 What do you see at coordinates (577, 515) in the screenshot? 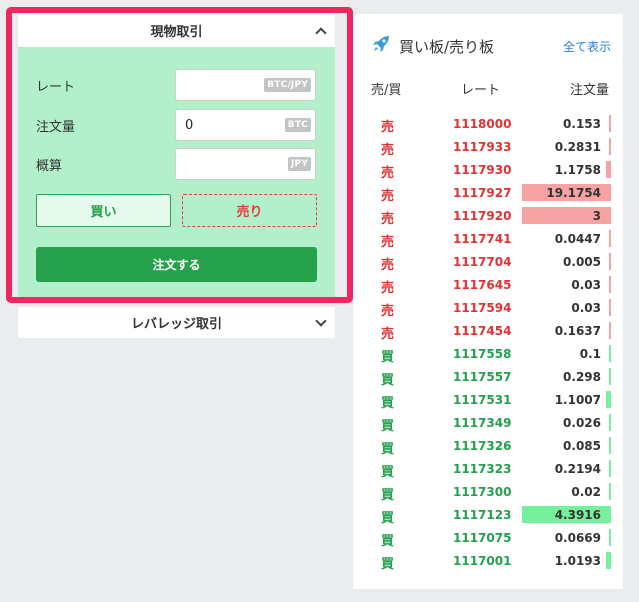
I see `order-quantity: 4.3916` at bounding box center [577, 515].